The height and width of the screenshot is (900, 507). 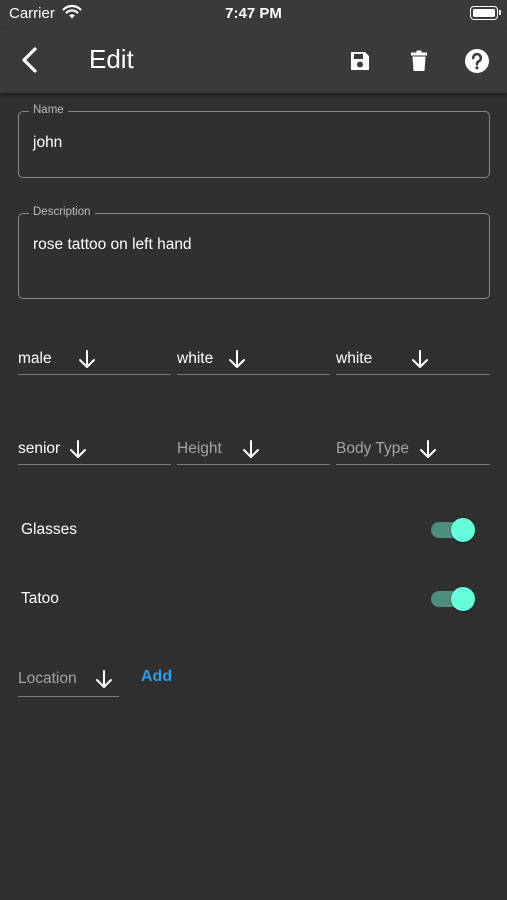 What do you see at coordinates (254, 141) in the screenshot?
I see `name-field: Name john` at bounding box center [254, 141].